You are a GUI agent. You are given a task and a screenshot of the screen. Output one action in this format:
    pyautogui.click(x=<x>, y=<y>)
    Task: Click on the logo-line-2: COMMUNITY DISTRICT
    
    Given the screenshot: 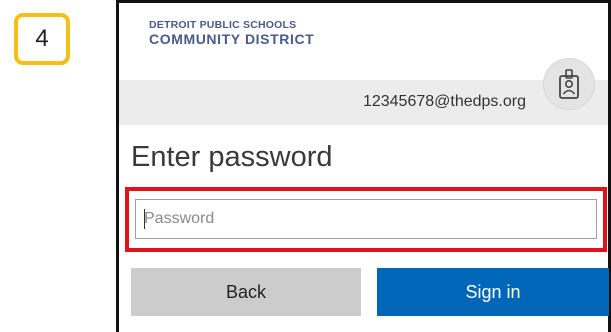 What is the action you would take?
    pyautogui.click(x=232, y=38)
    